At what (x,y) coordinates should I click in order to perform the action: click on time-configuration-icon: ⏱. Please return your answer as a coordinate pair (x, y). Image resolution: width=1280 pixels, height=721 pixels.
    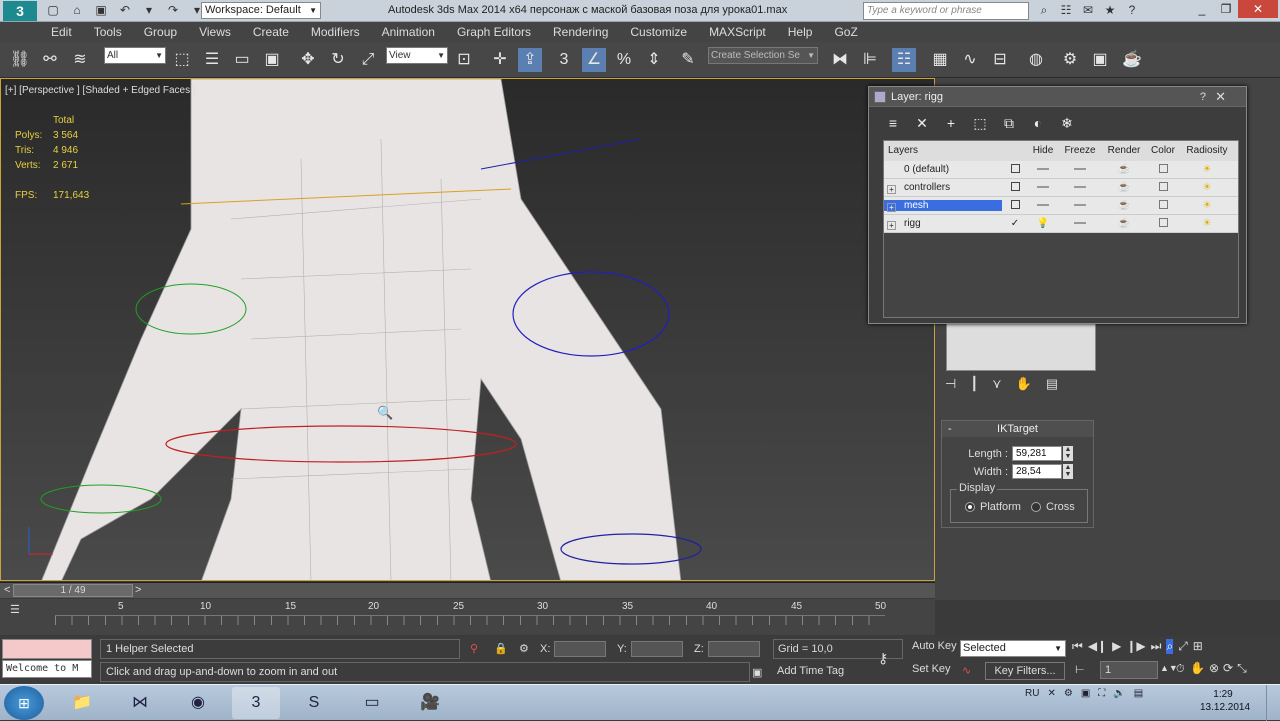
    Looking at the image, I should click on (1180, 669).